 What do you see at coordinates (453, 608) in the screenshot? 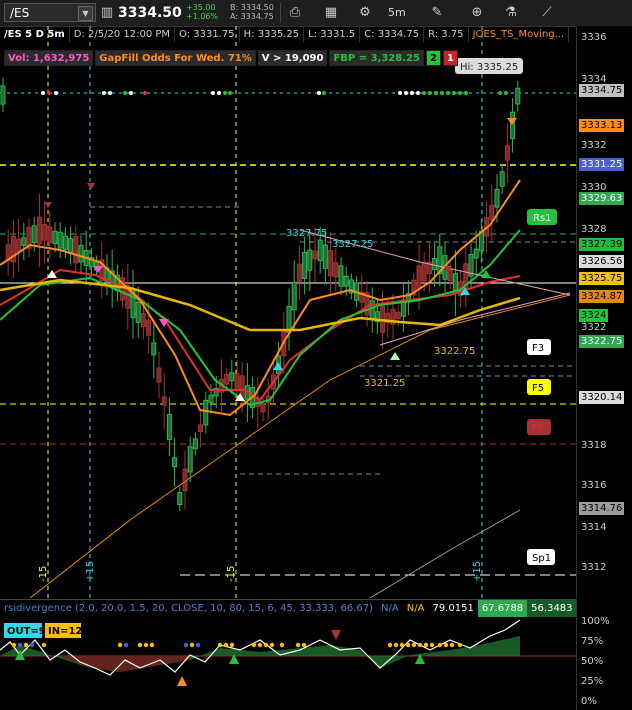
I see `study-value-1: 79.0151` at bounding box center [453, 608].